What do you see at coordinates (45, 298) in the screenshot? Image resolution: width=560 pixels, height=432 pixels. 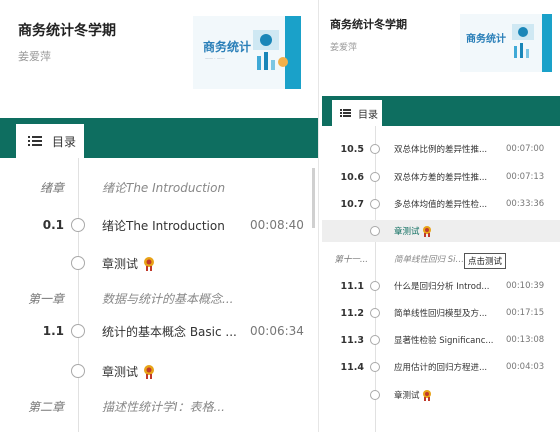 I see `chapter-label: 第一章` at bounding box center [45, 298].